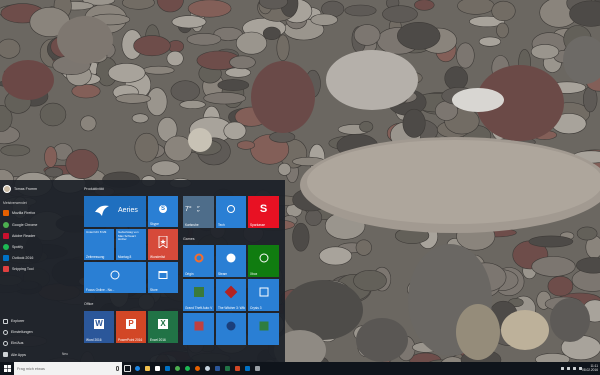  What do you see at coordinates (31, 368) in the screenshot?
I see `search-placeholder: Frag mich etwas` at bounding box center [31, 368].